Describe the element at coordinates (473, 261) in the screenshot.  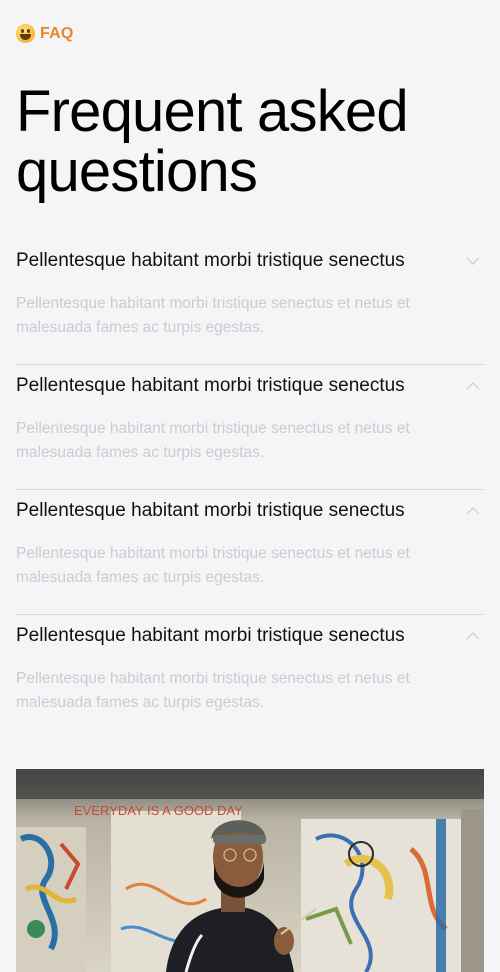
I see `chevron-down-icon` at that location.